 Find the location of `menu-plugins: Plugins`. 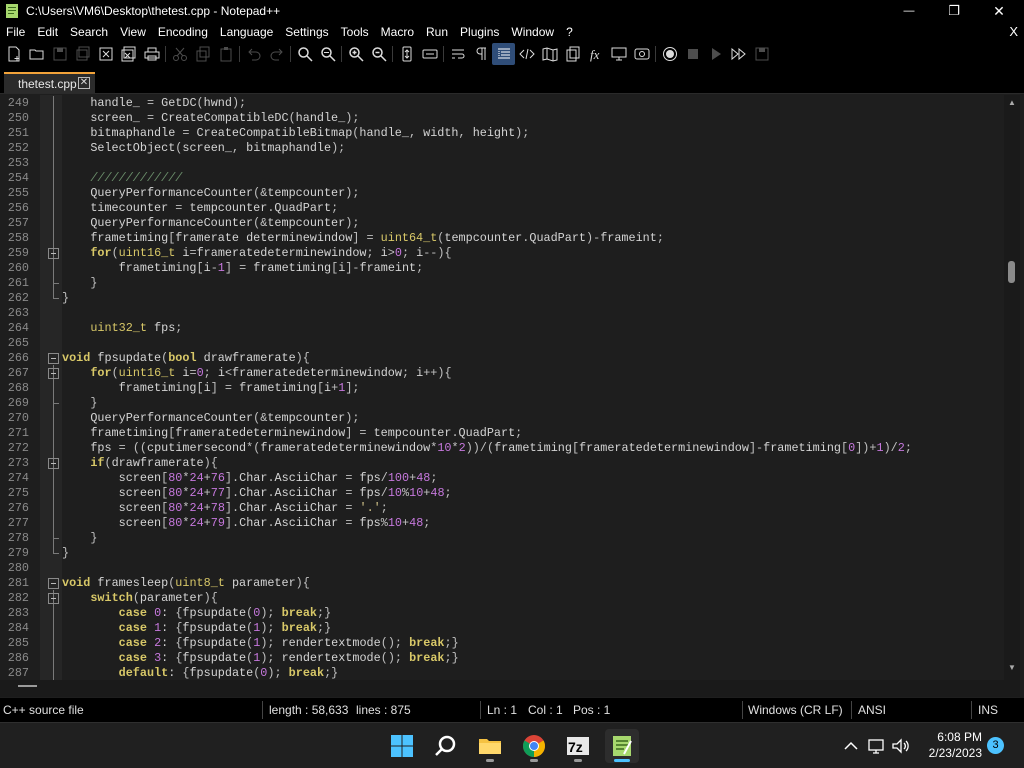

menu-plugins: Plugins is located at coordinates (479, 32).